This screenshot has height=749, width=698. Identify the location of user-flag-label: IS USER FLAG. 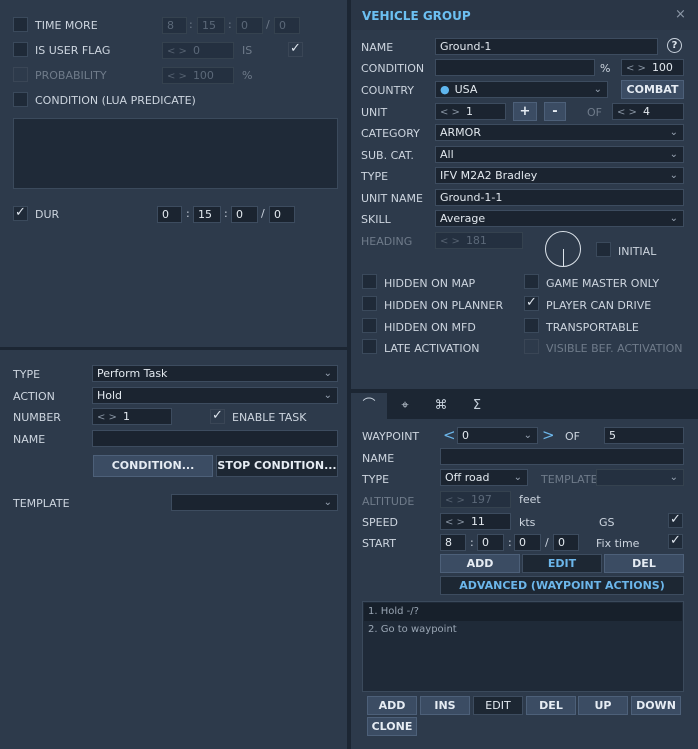
(73, 50).